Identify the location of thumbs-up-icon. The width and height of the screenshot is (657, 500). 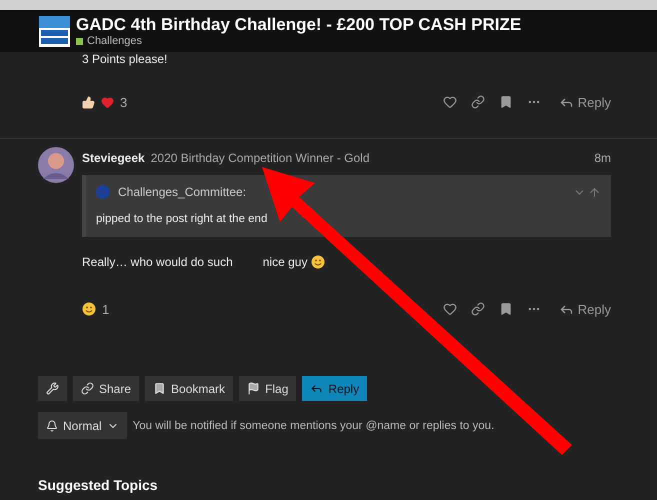
(88, 102).